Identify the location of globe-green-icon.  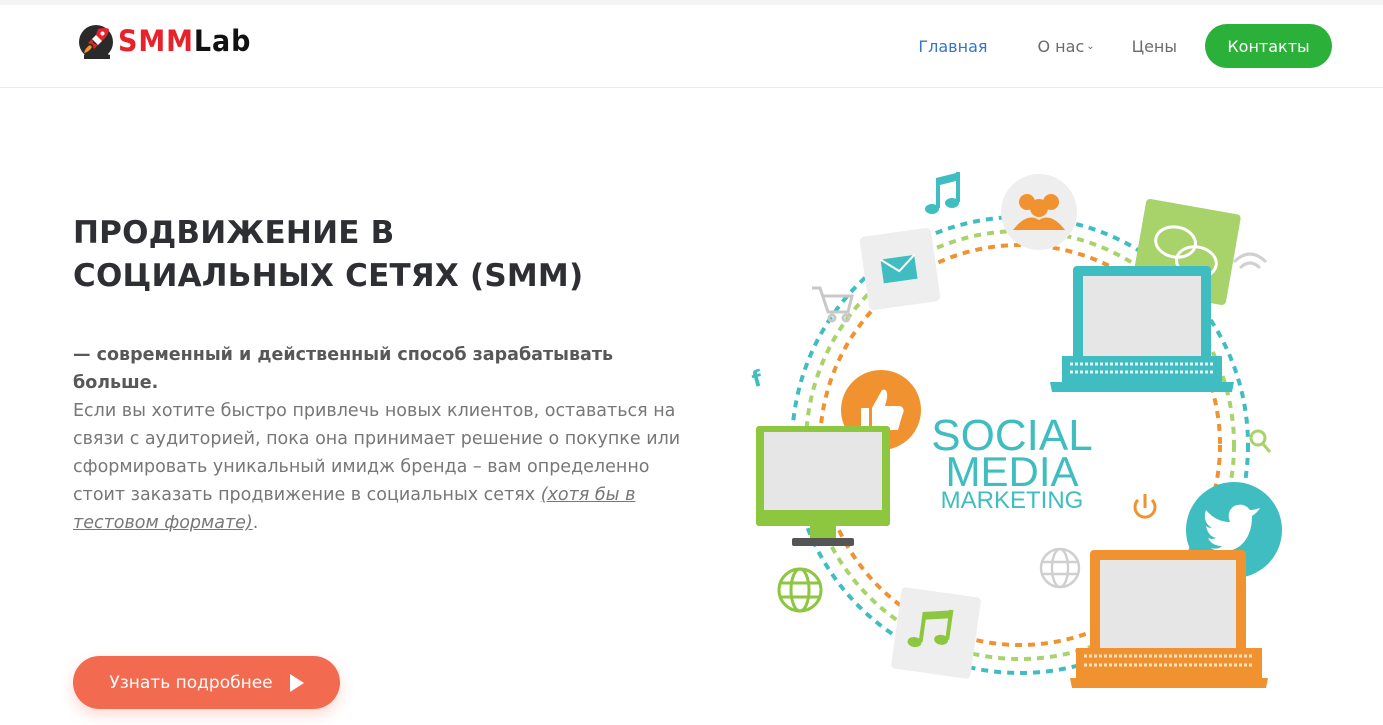
(800, 590).